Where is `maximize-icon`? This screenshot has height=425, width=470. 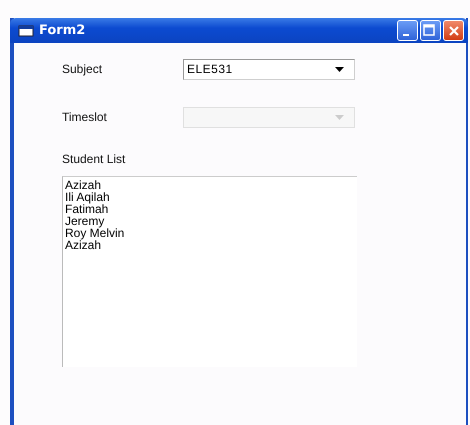 maximize-icon is located at coordinates (428, 30).